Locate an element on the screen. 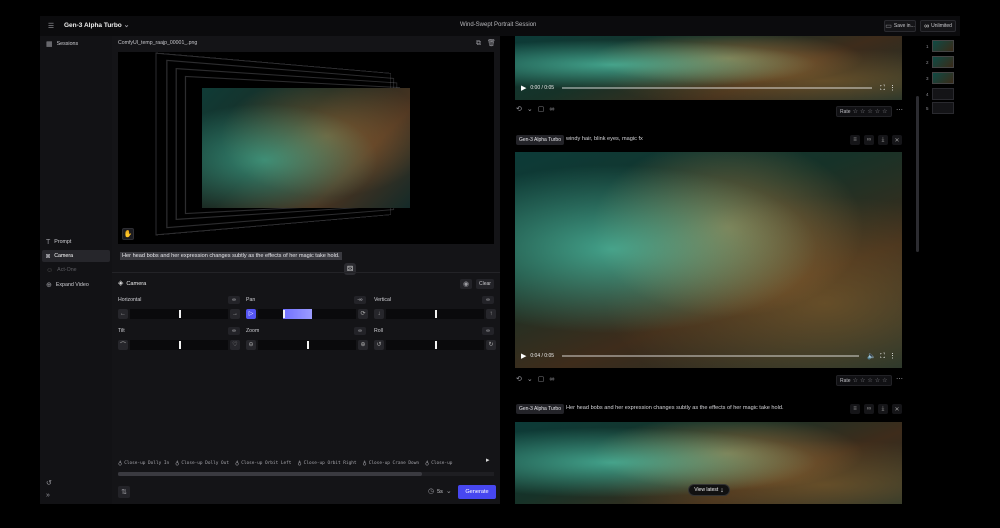 This screenshot has height=528, width=1000. chevron-right-icon: ▸ is located at coordinates (488, 460).